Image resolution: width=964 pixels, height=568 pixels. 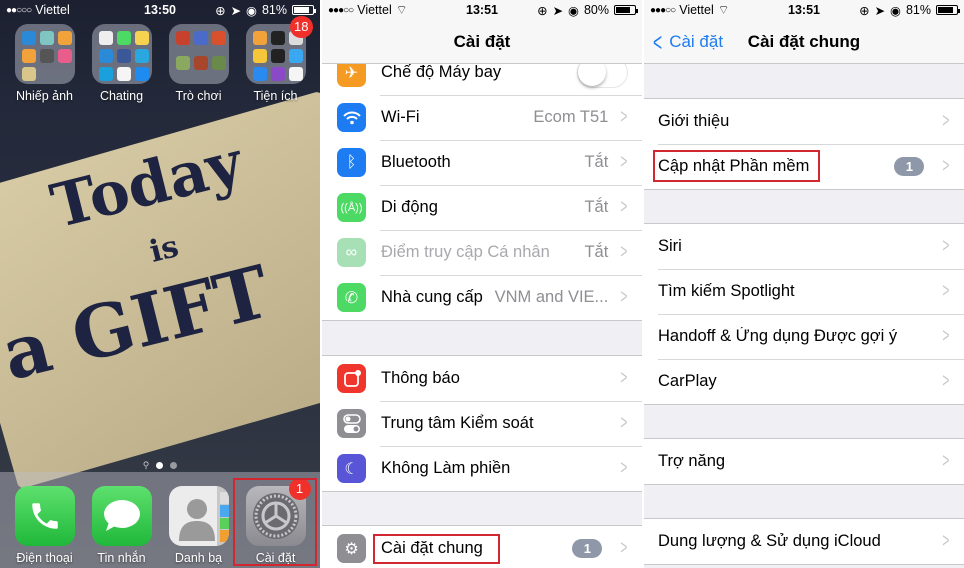 I want to click on row-label: Tìm kiếm Spotlight, so click(x=726, y=291).